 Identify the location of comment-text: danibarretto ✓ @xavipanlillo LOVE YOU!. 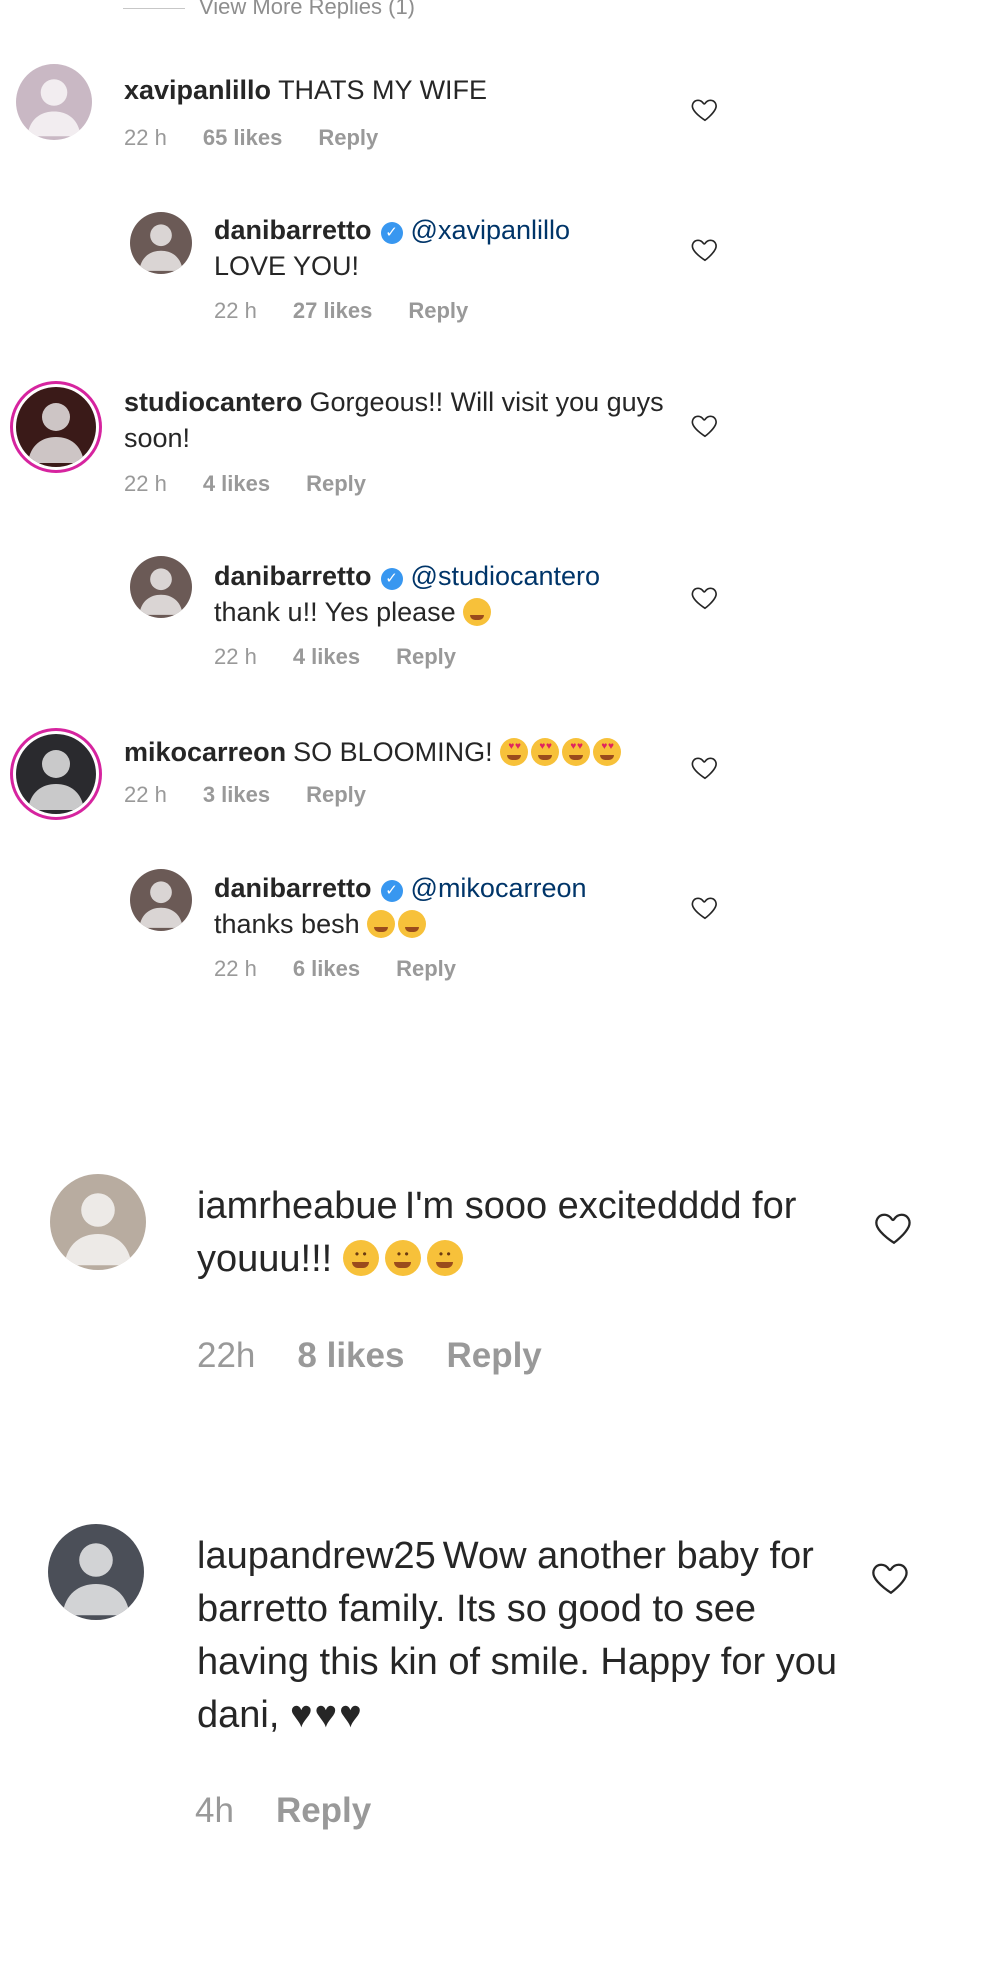
(454, 248).